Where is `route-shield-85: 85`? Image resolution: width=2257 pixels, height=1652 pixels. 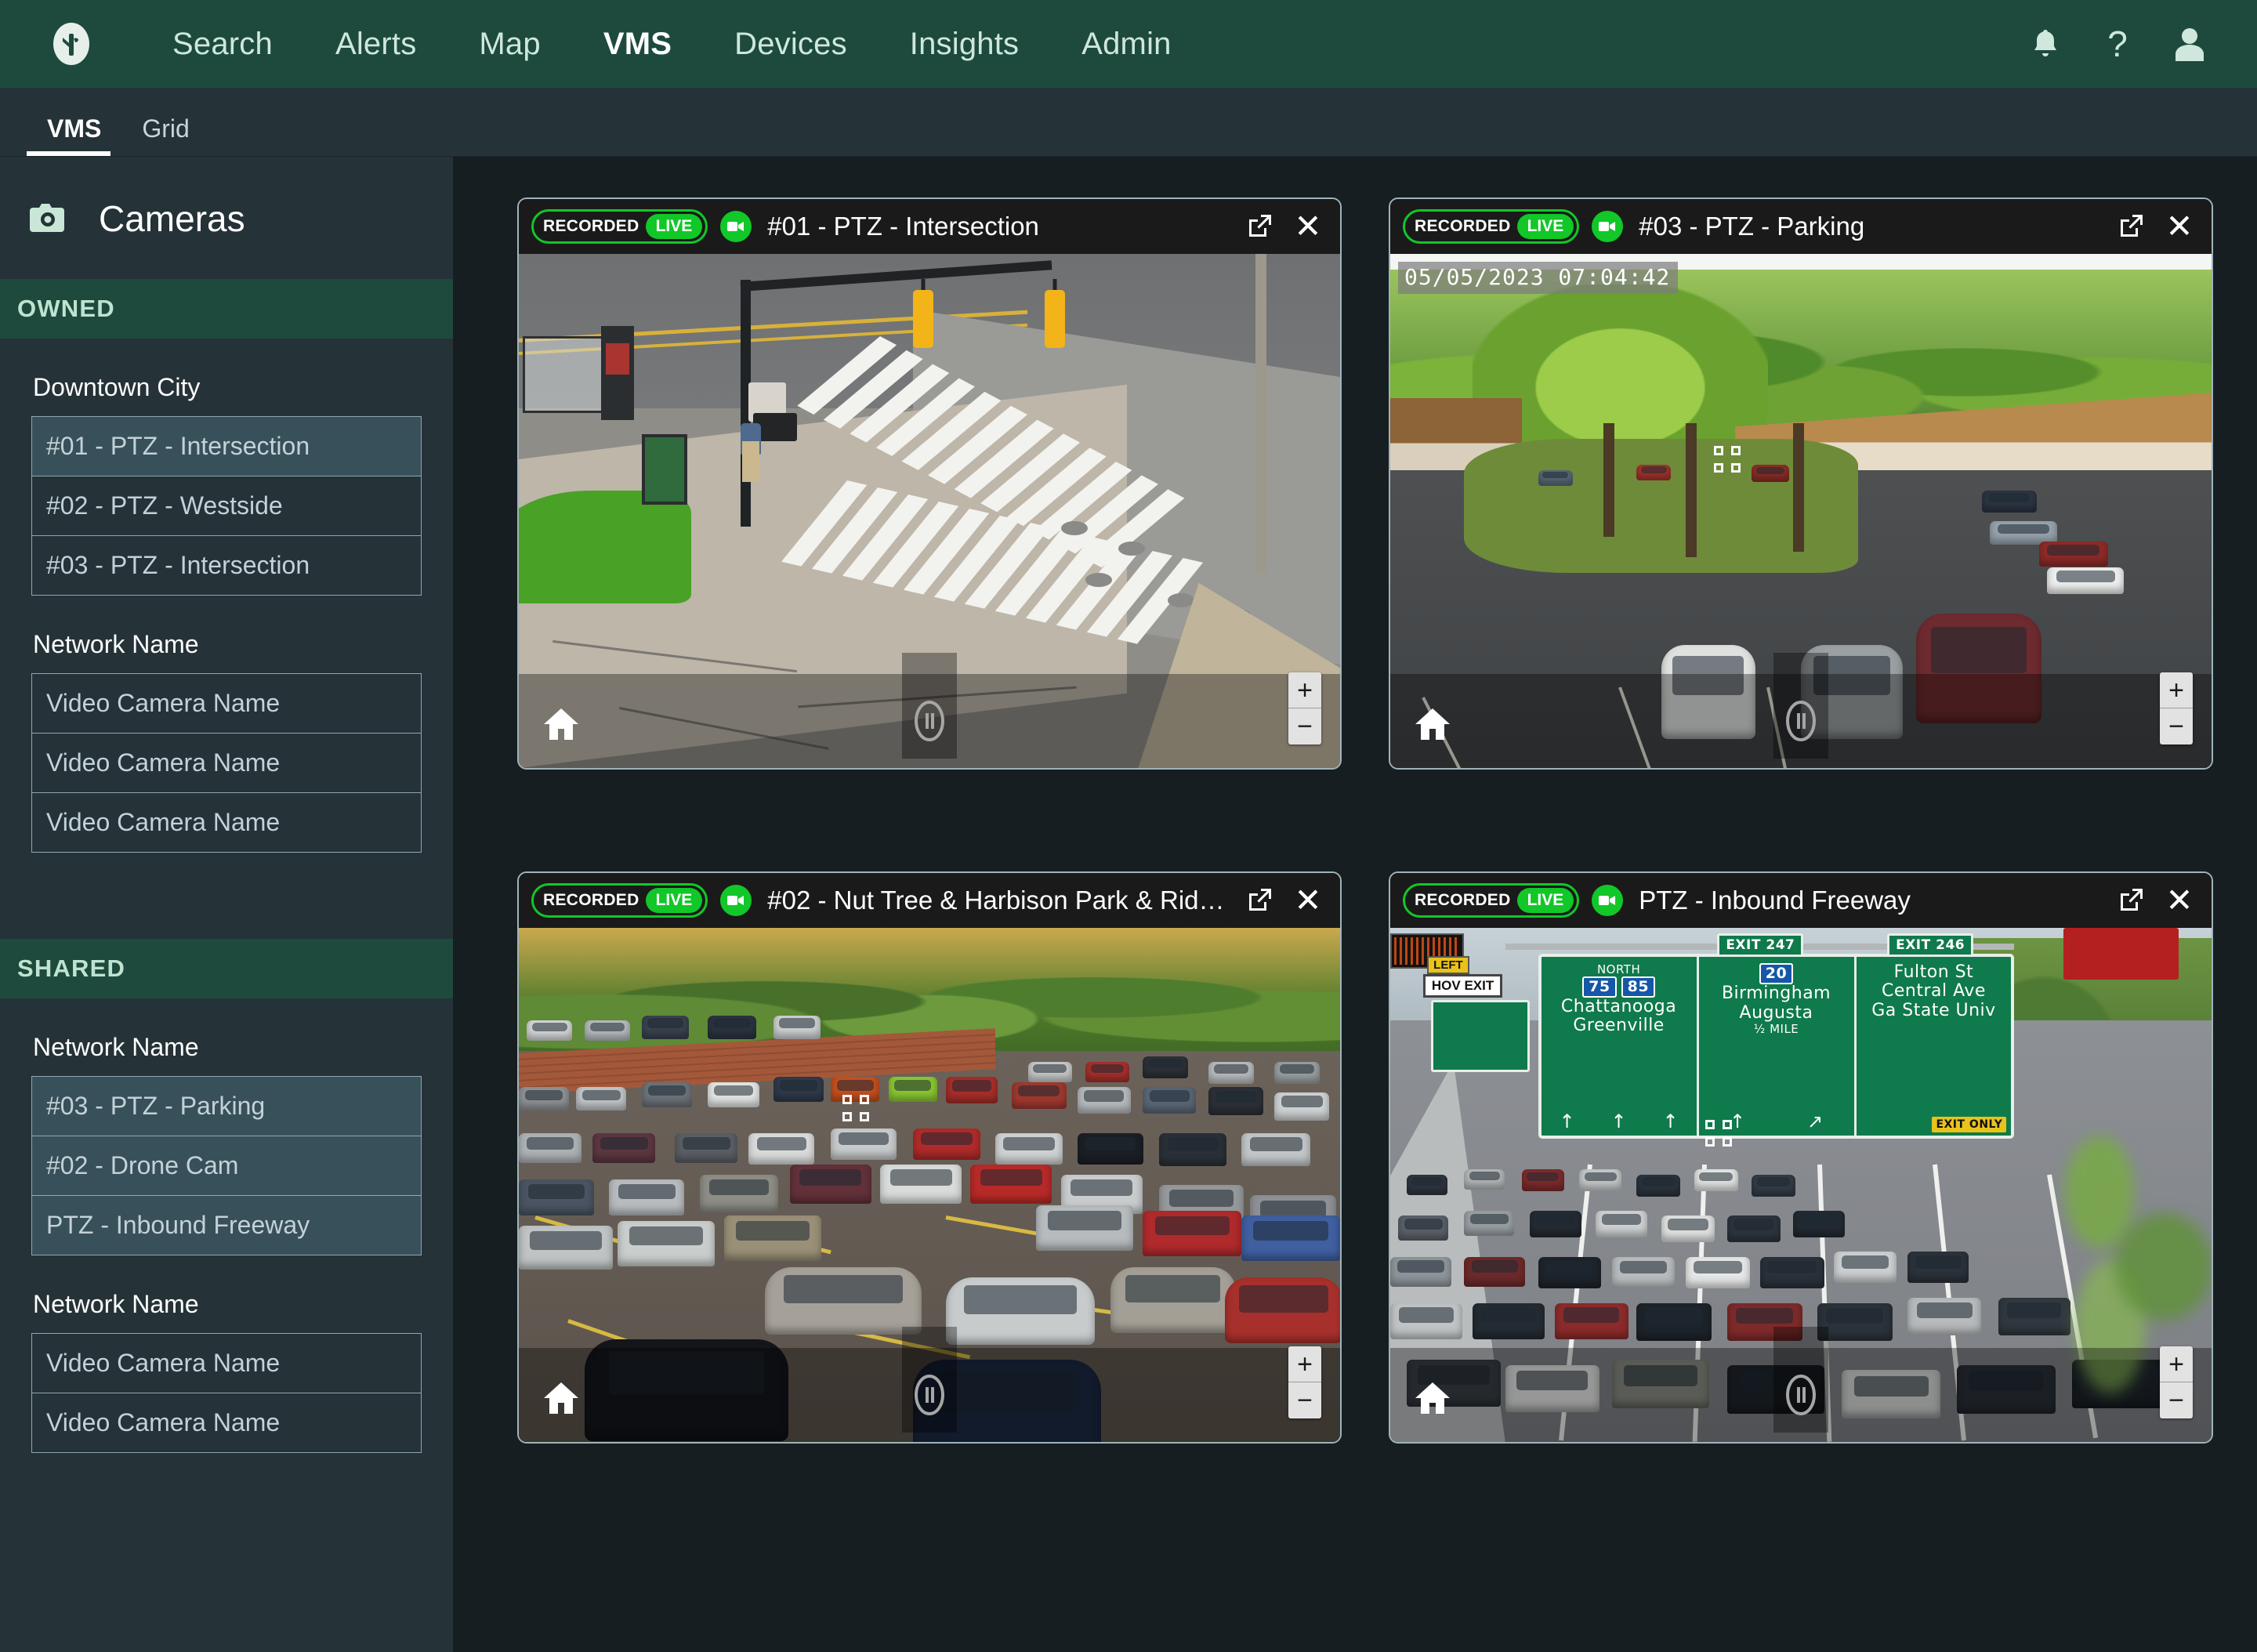 route-shield-85: 85 is located at coordinates (1638, 987).